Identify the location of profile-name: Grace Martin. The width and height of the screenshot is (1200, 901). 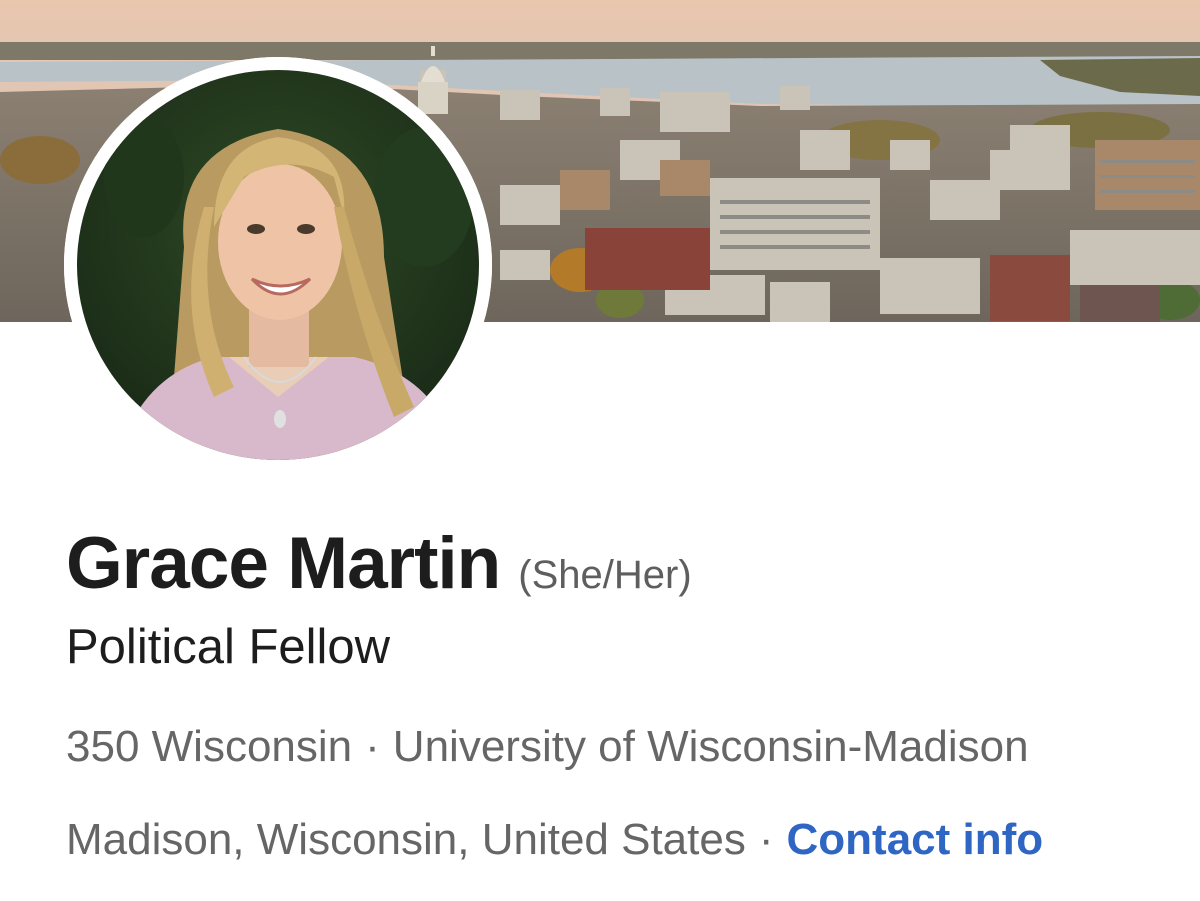
(283, 563).